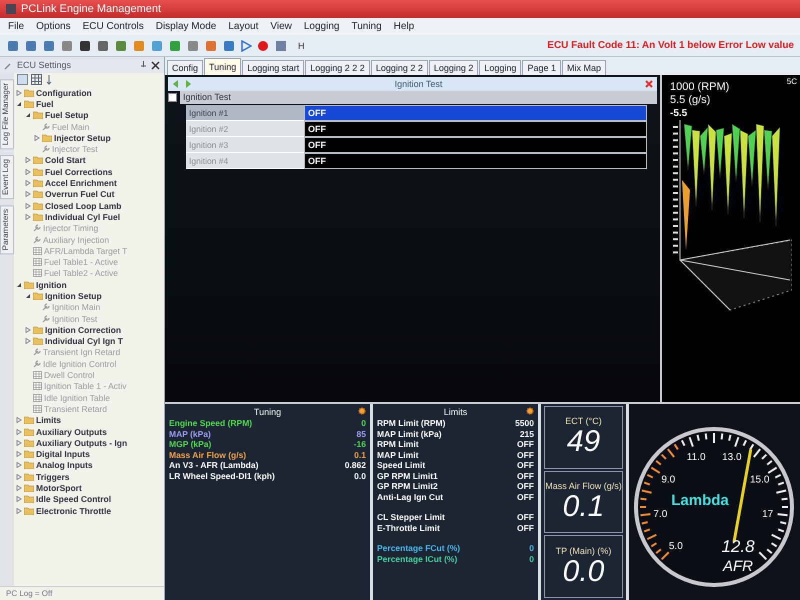  I want to click on window-title: Ignition Test, so click(419, 84).